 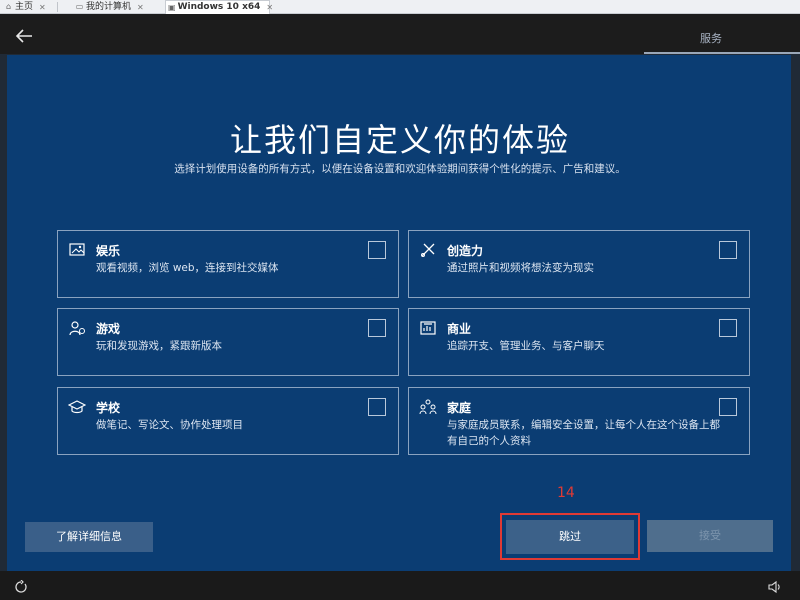 I want to click on vm-tab-windows10: ▣ Windows 10 x64 ✕, so click(x=219, y=7).